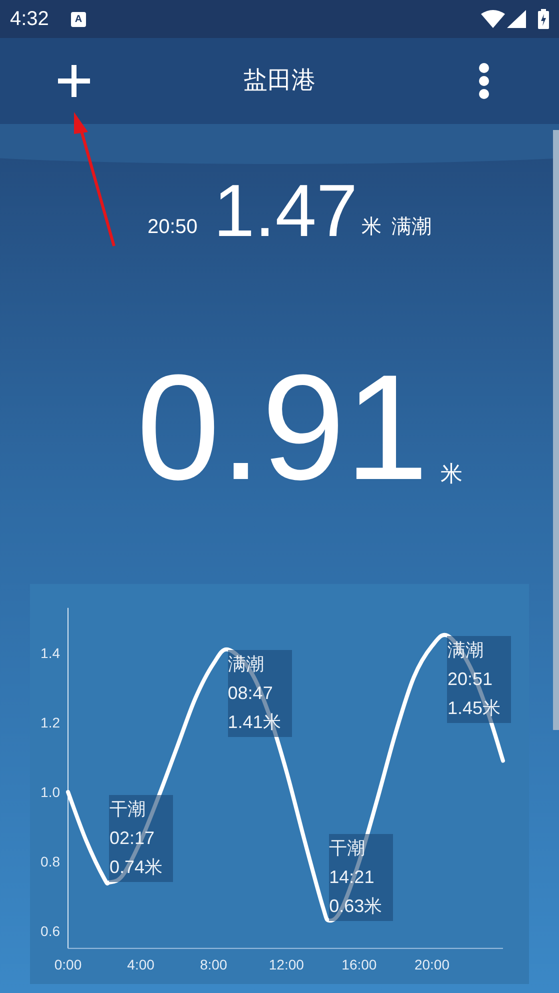 This screenshot has width=559, height=993. What do you see at coordinates (412, 227) in the screenshot?
I see `next-tide-type: 满潮` at bounding box center [412, 227].